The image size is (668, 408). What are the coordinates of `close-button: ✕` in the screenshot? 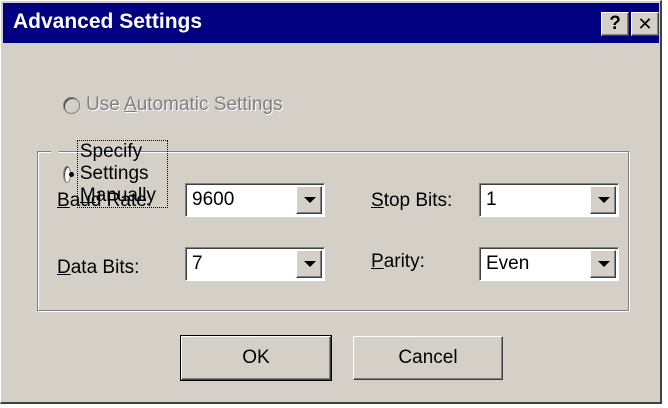 It's located at (645, 24).